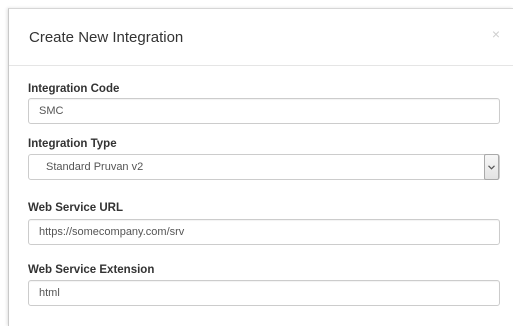  I want to click on integration-type-label: Integration Type, so click(72, 144).